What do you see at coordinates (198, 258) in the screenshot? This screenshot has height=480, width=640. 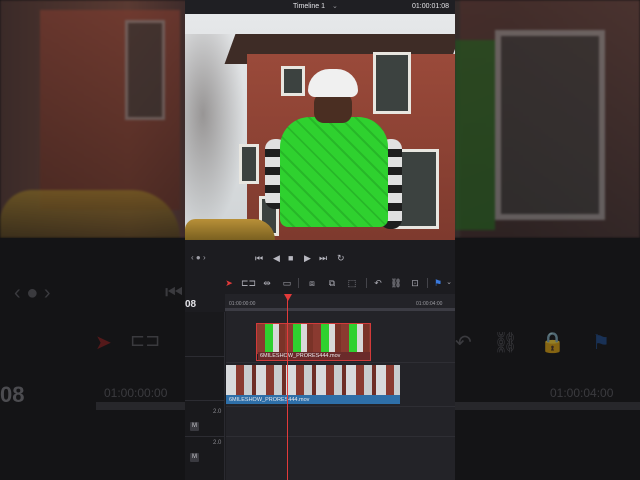 I see `clip-nav-control: ‹ ● ›` at bounding box center [198, 258].